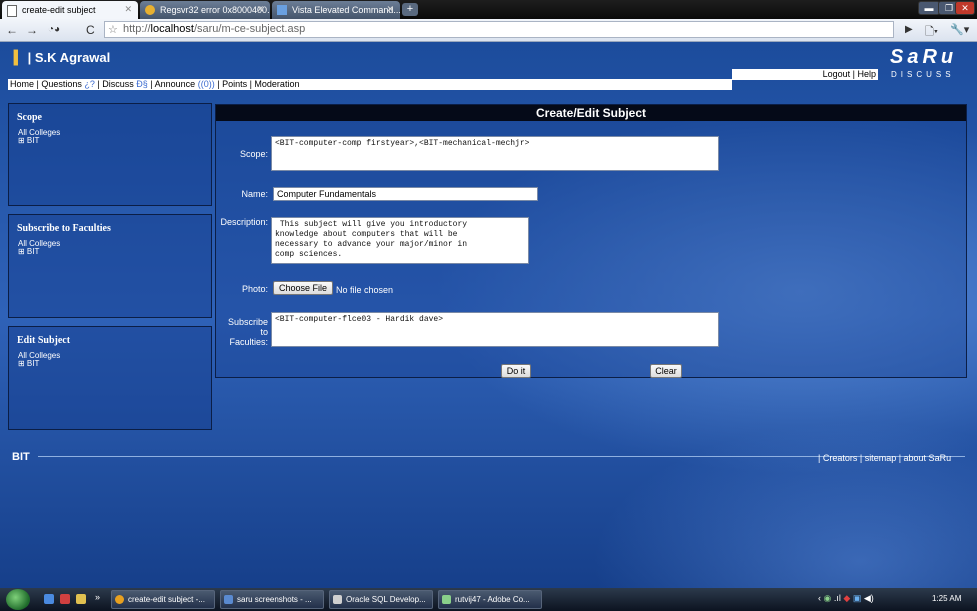 The image size is (977, 611). What do you see at coordinates (866, 74) in the screenshot?
I see `help-link: Help` at bounding box center [866, 74].